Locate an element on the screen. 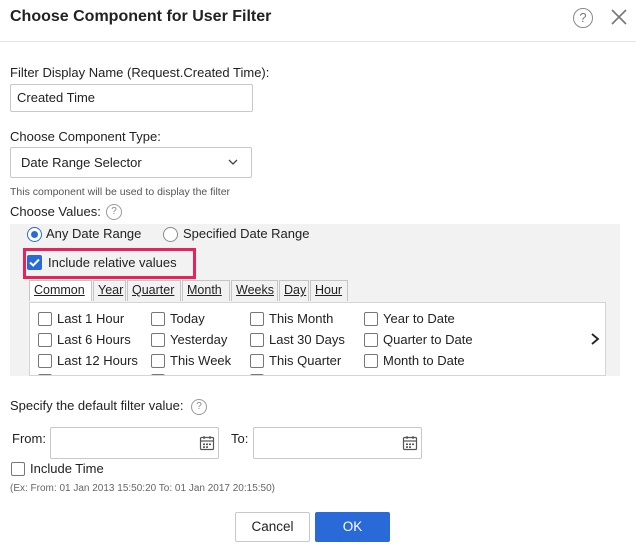  option-label: Month to Date is located at coordinates (424, 360).